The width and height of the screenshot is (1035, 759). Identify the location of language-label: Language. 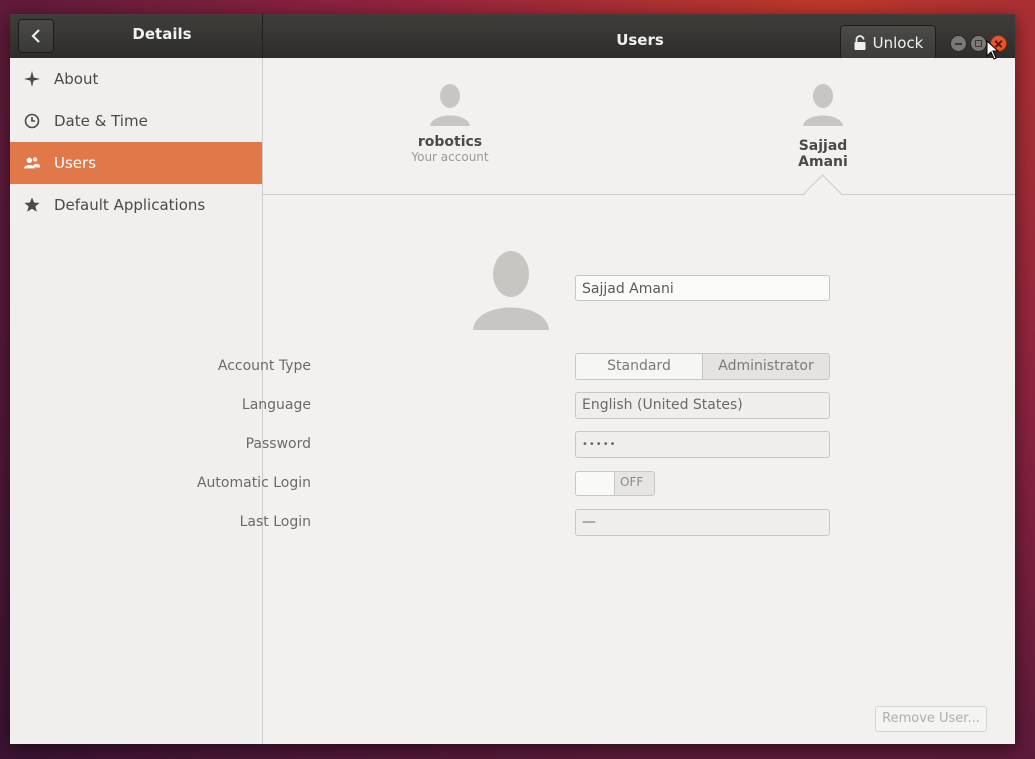
(276, 405).